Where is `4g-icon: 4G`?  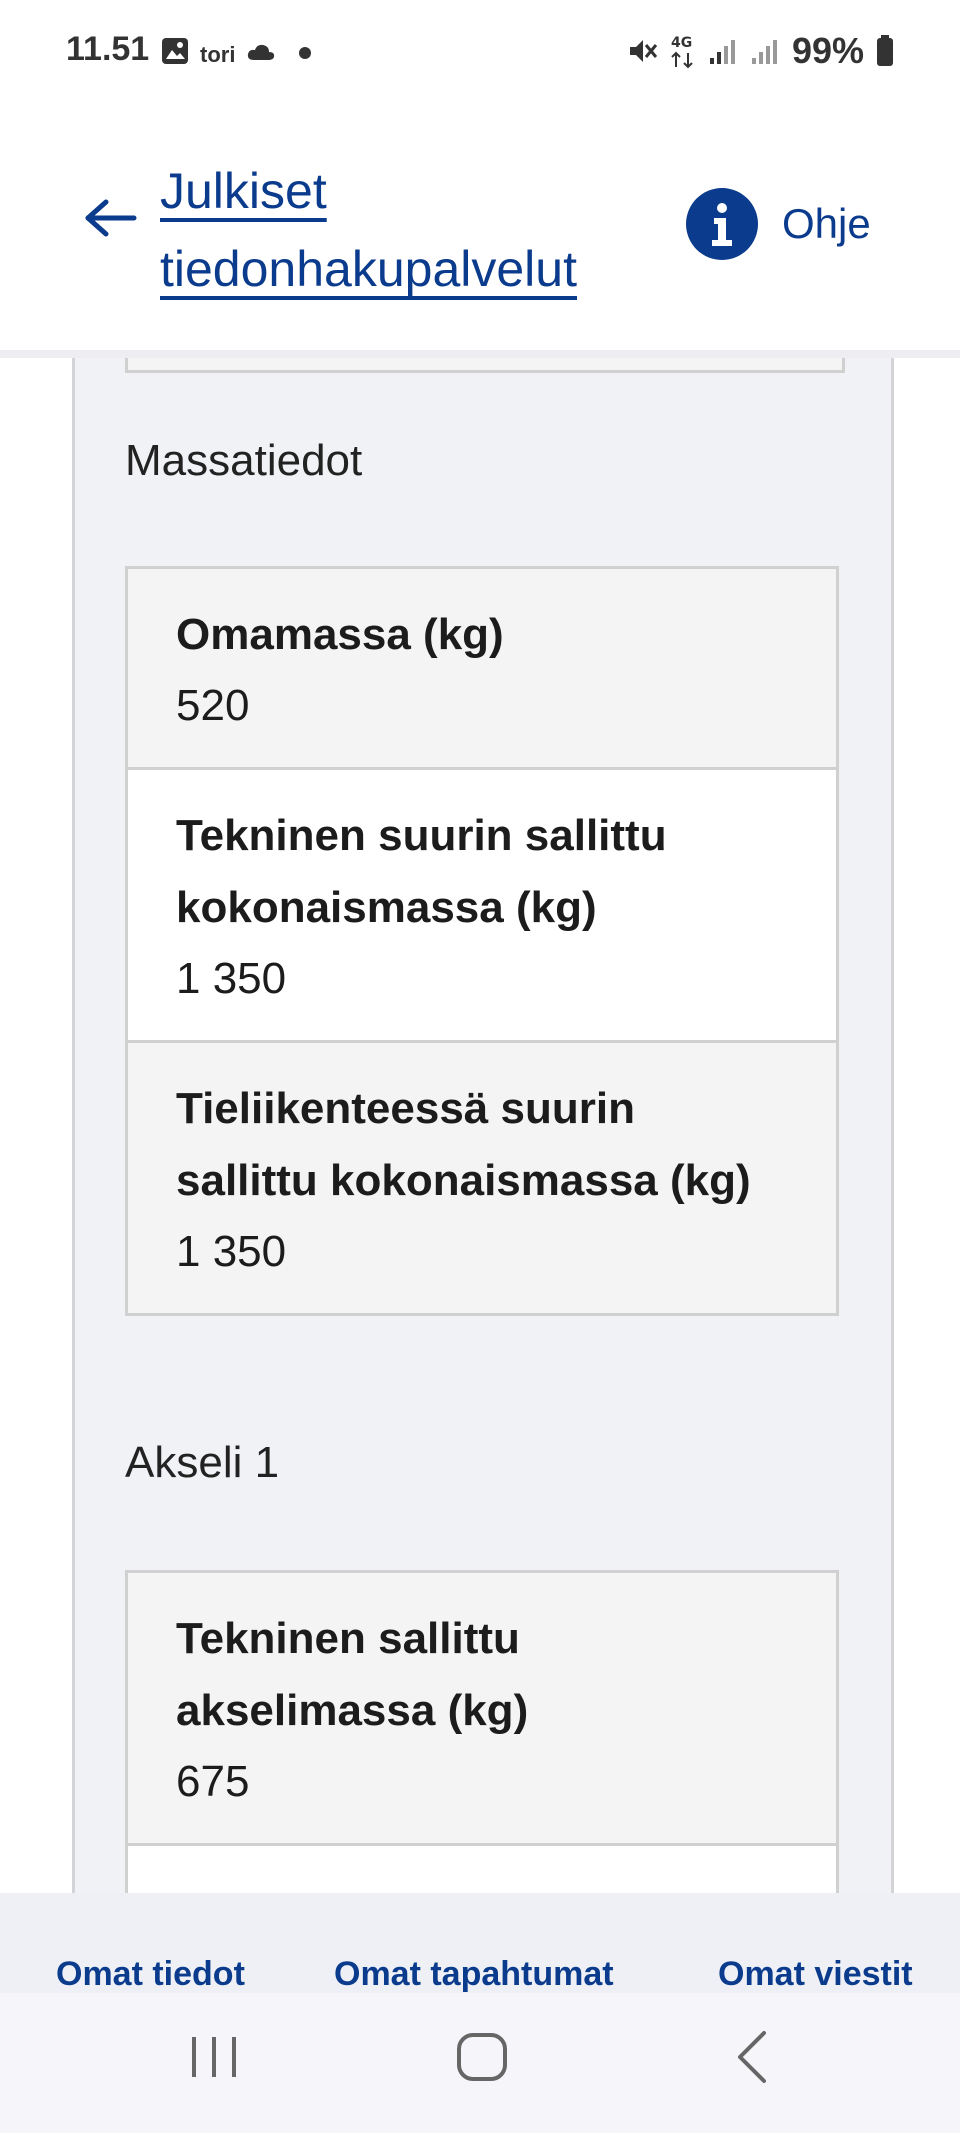 4g-icon: 4G is located at coordinates (682, 52).